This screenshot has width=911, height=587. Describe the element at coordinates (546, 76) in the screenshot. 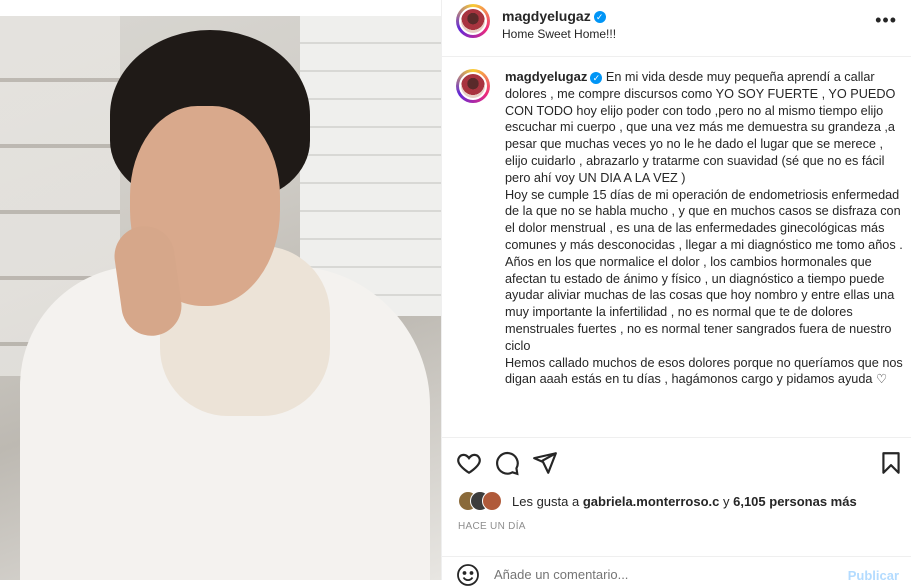

I see `caption-username: magdyelugaz` at that location.